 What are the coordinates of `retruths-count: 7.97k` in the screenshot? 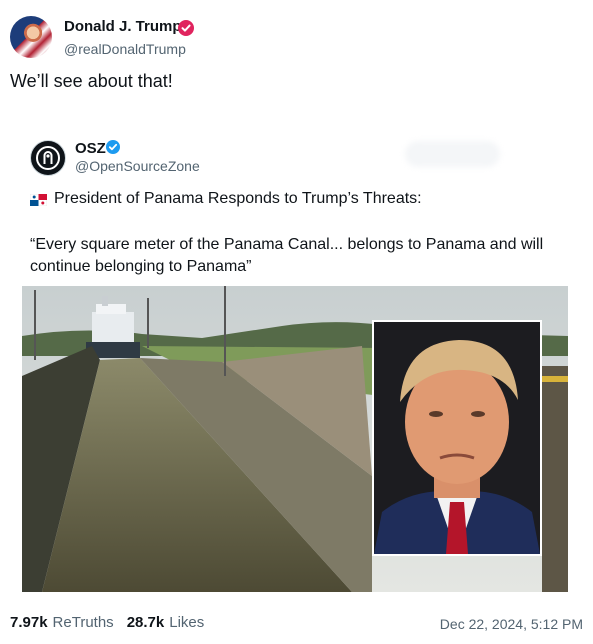 It's located at (29, 622).